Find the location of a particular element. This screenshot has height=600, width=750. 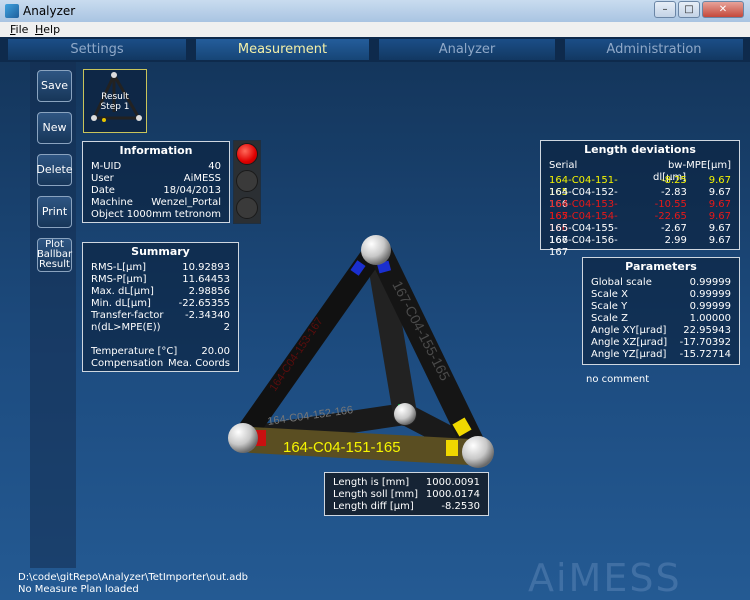

label-bar-left: 164-C04-153-167 is located at coordinates (297, 354).